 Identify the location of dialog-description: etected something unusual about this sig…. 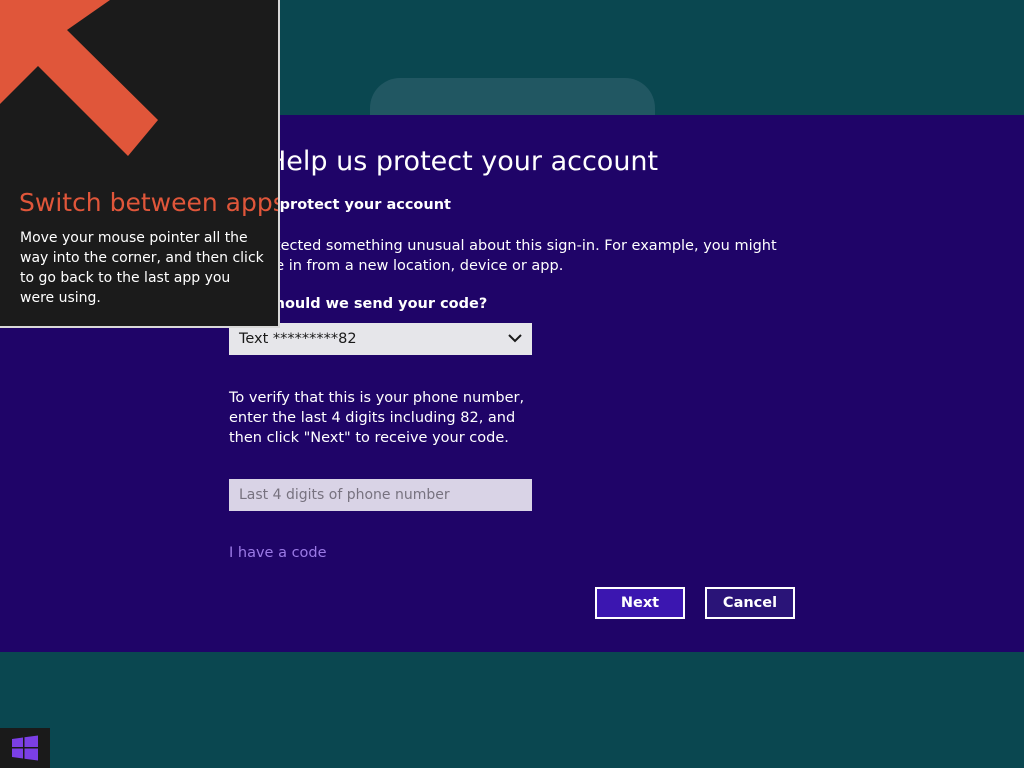
(521, 256).